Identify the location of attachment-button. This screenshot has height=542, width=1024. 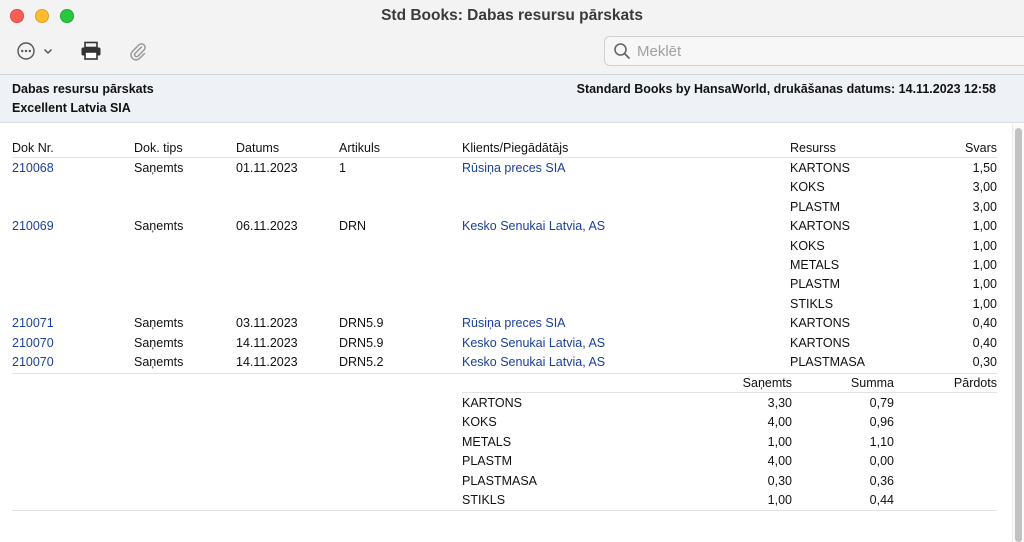
(139, 51).